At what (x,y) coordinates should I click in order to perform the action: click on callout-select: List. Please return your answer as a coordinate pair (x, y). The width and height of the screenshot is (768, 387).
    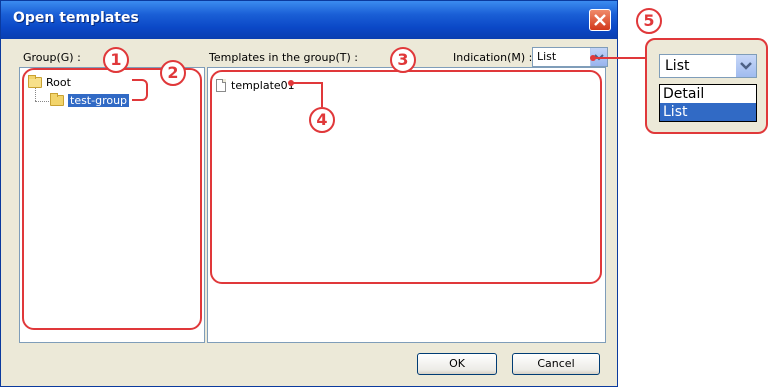
    Looking at the image, I should click on (708, 66).